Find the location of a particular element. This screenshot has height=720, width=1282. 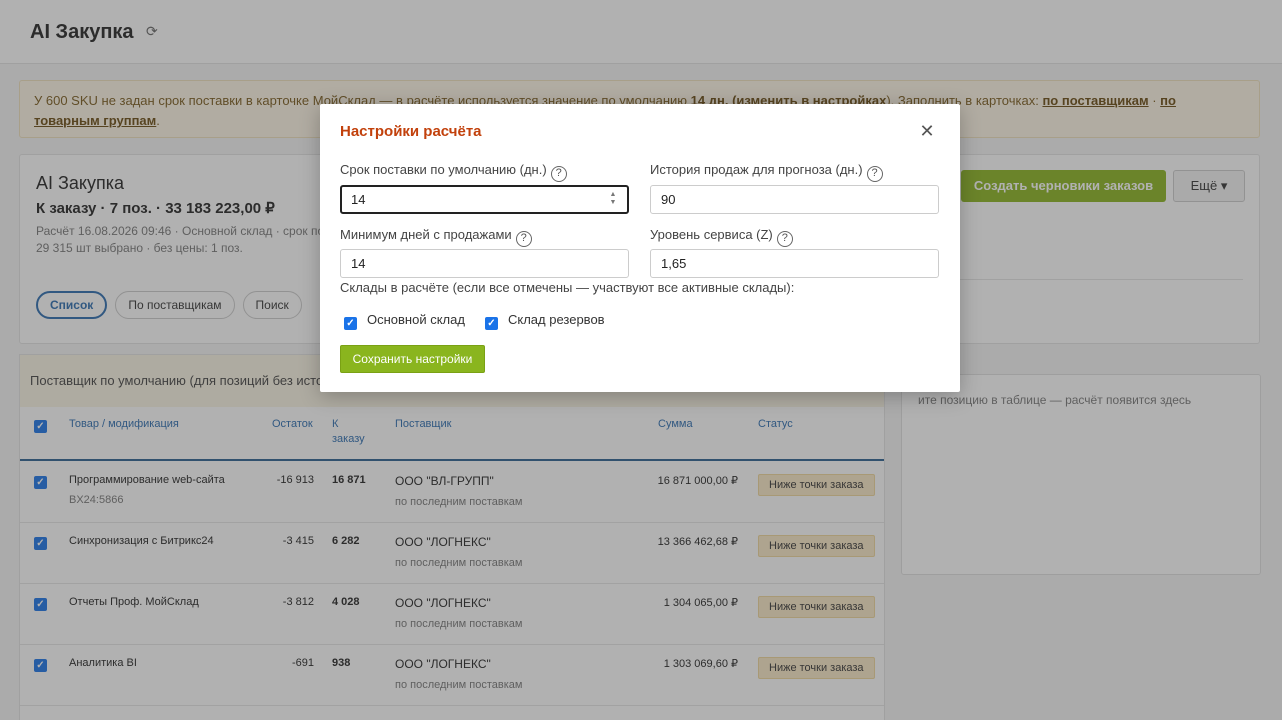

min-days-label: Минимум дней с продажами? is located at coordinates (436, 237).